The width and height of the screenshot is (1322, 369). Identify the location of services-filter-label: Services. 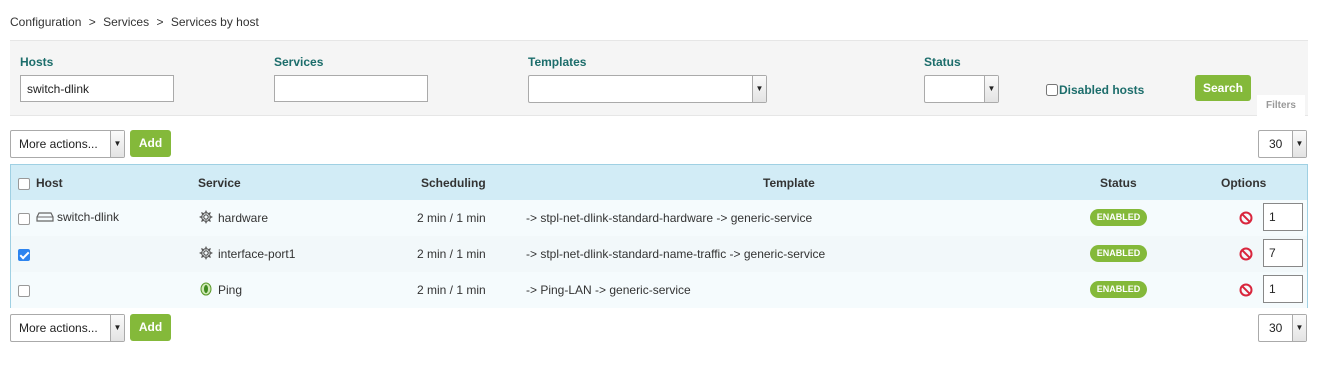
(299, 62).